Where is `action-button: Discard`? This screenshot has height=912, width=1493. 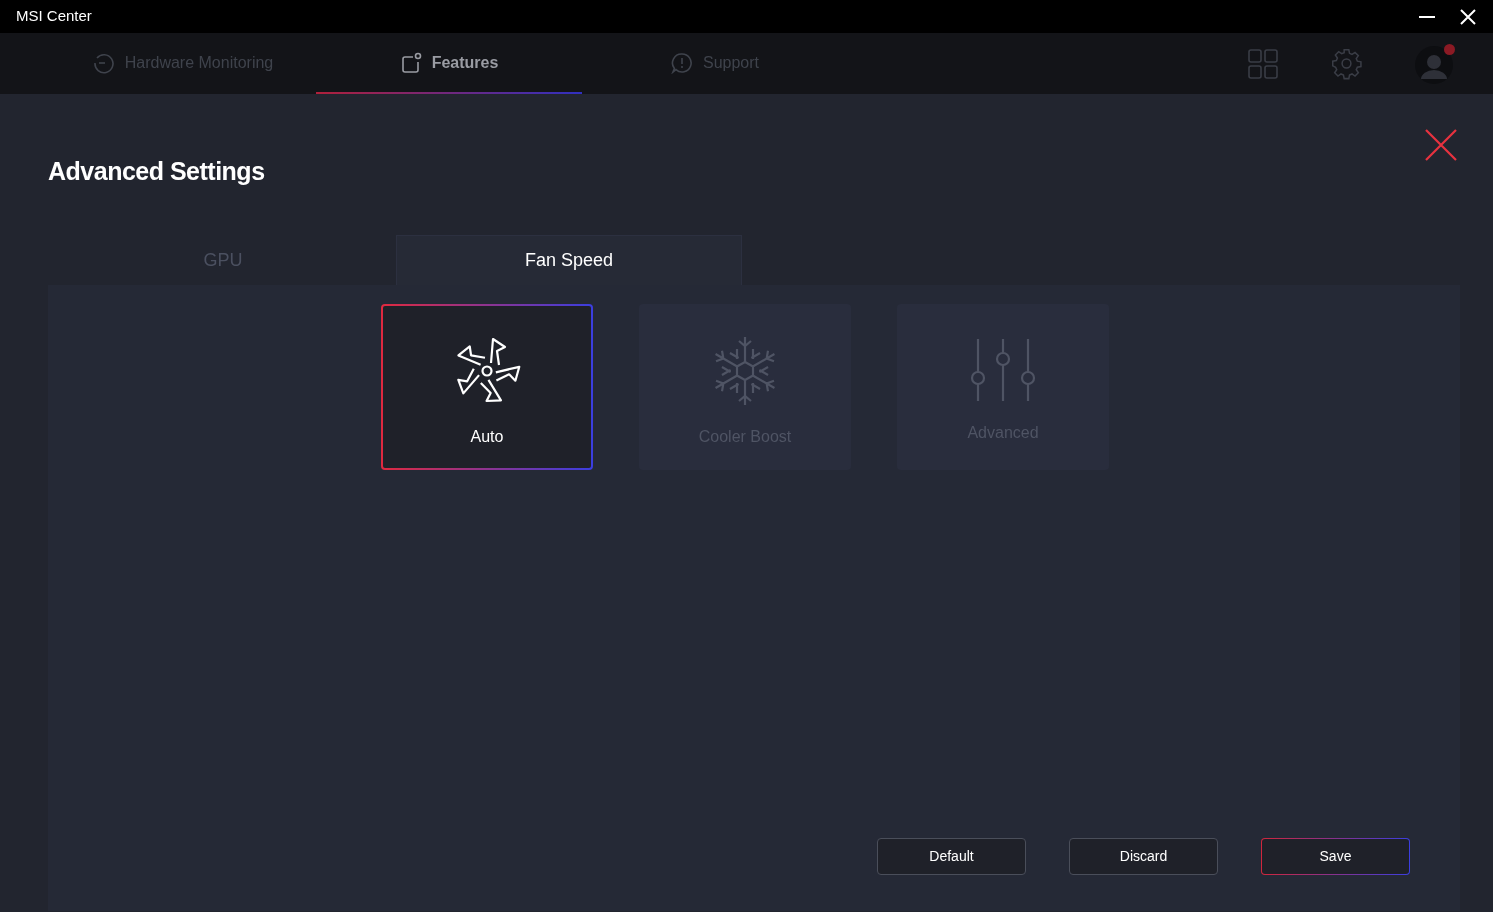 action-button: Discard is located at coordinates (1143, 856).